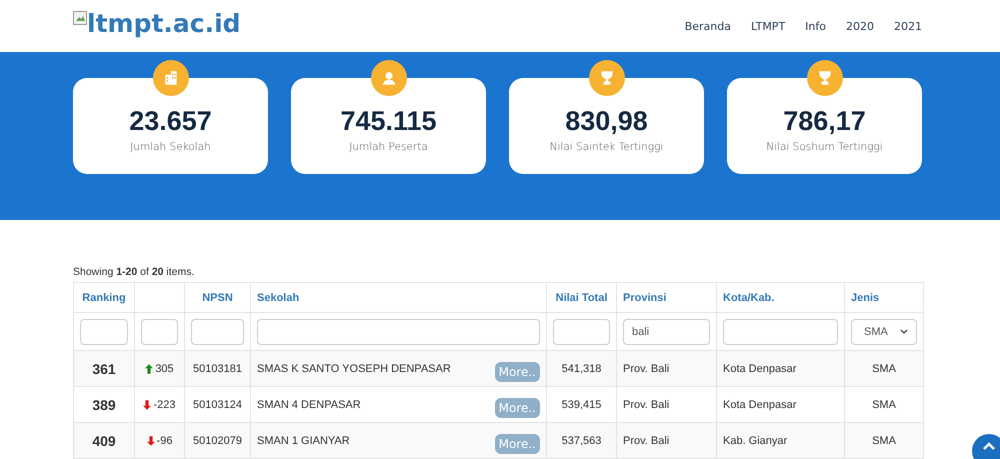 This screenshot has width=1000, height=459. I want to click on column-header: NPSN, so click(217, 298).